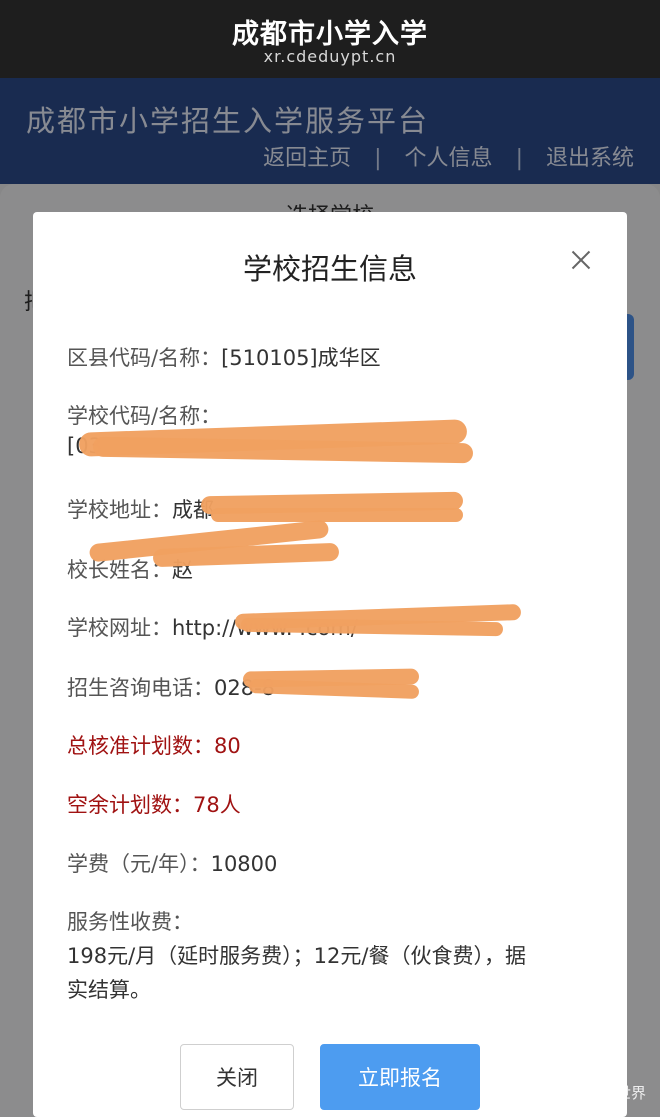 The height and width of the screenshot is (1117, 660). What do you see at coordinates (130, 805) in the screenshot?
I see `remaining-plan-label: 空余计划数：` at bounding box center [130, 805].